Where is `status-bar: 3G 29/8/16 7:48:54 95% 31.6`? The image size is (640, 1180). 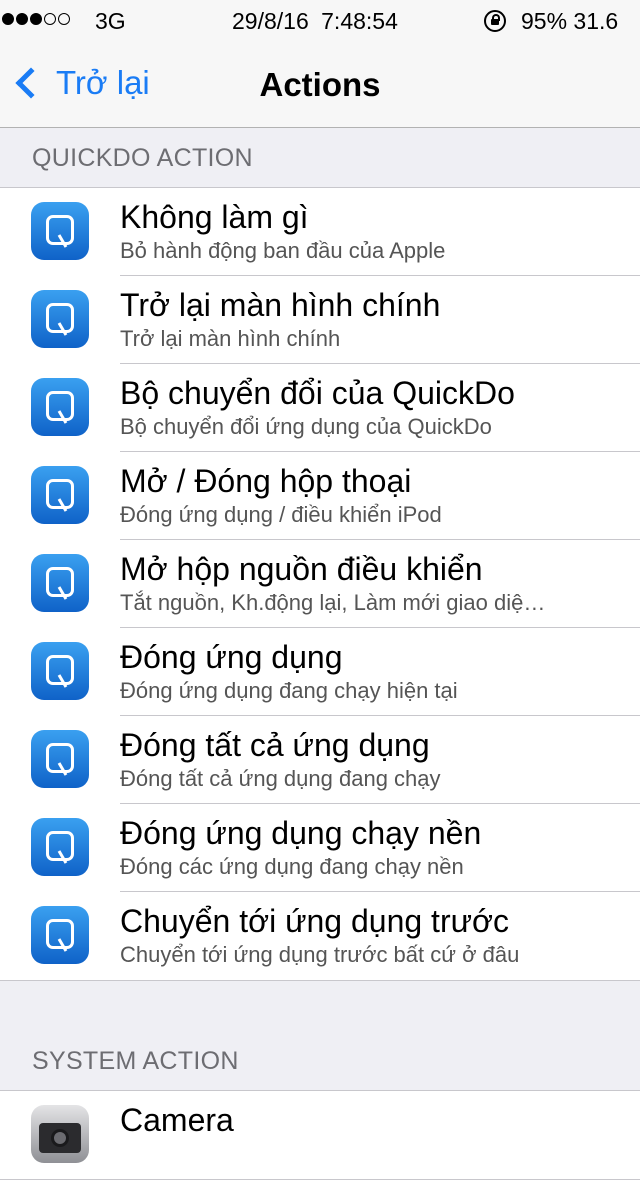
status-bar: 3G 29/8/16 7:48:54 95% 31.6 is located at coordinates (320, 20).